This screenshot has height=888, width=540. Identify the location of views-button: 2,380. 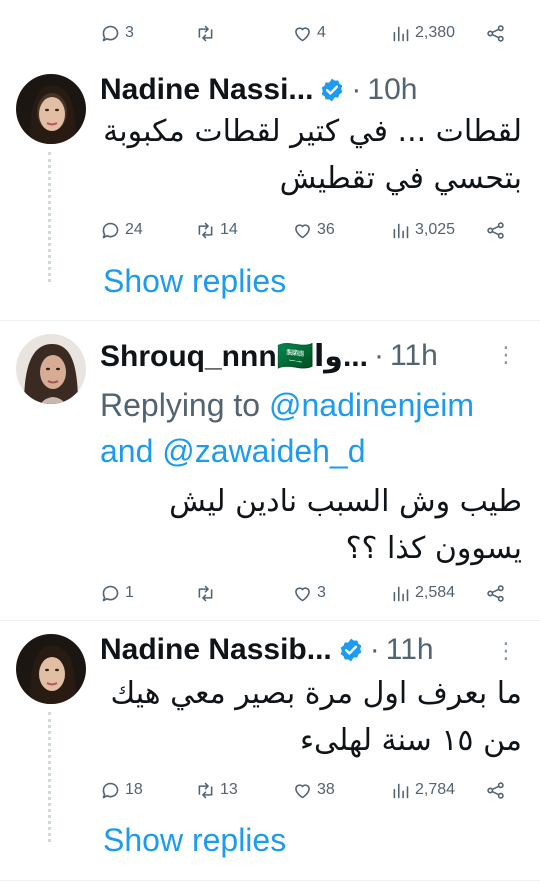
(422, 33).